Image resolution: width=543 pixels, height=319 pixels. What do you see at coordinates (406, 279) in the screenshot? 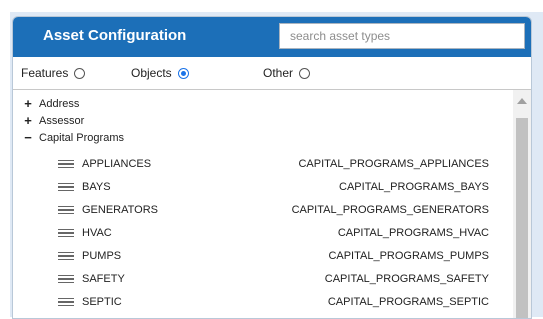
I see `asset-code: CAPITAL_PROGRAMS_SAFETY` at bounding box center [406, 279].